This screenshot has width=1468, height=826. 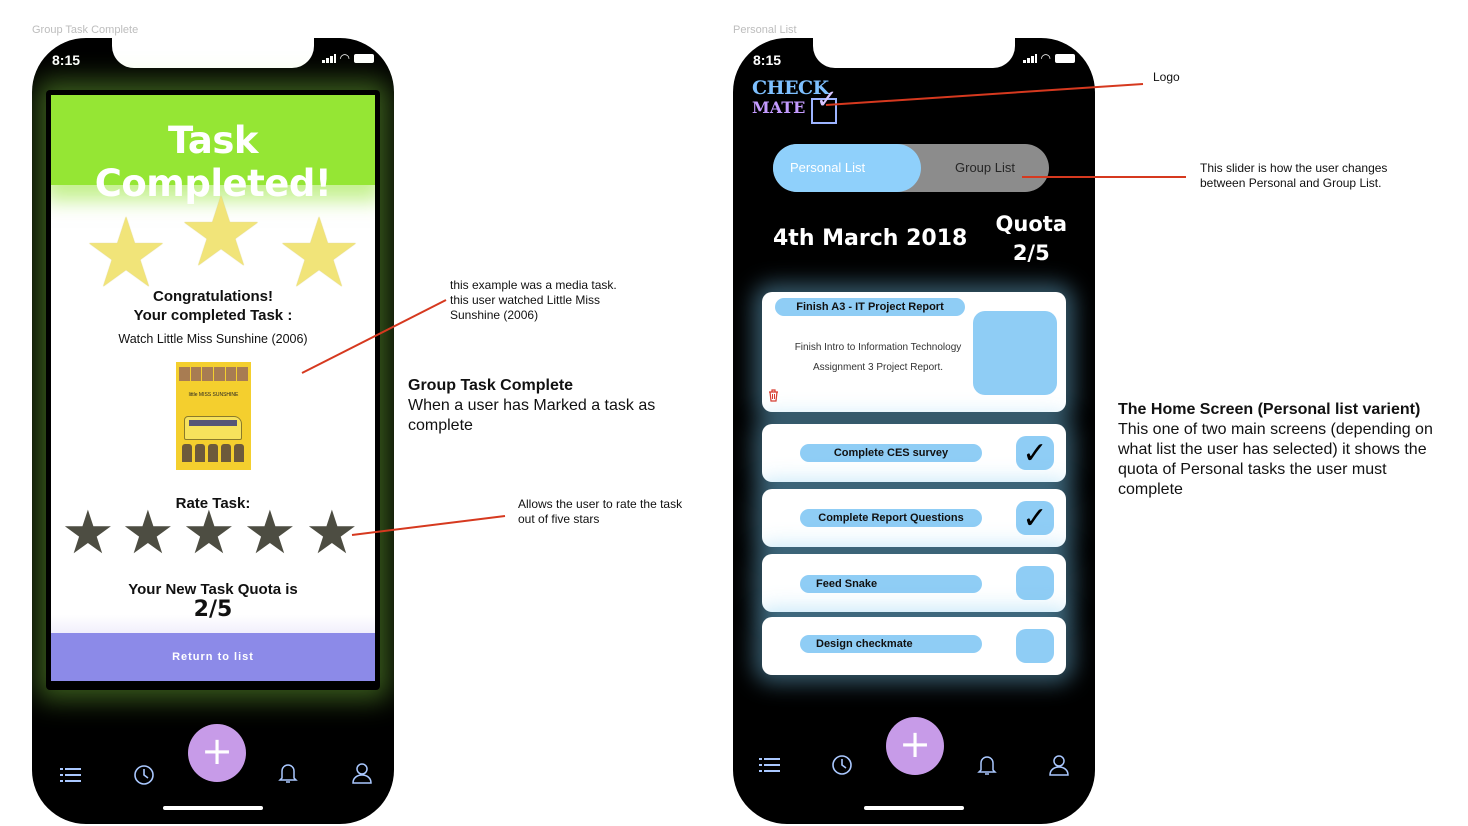 What do you see at coordinates (270, 533) in the screenshot?
I see `rating-star-4-icon: ★` at bounding box center [270, 533].